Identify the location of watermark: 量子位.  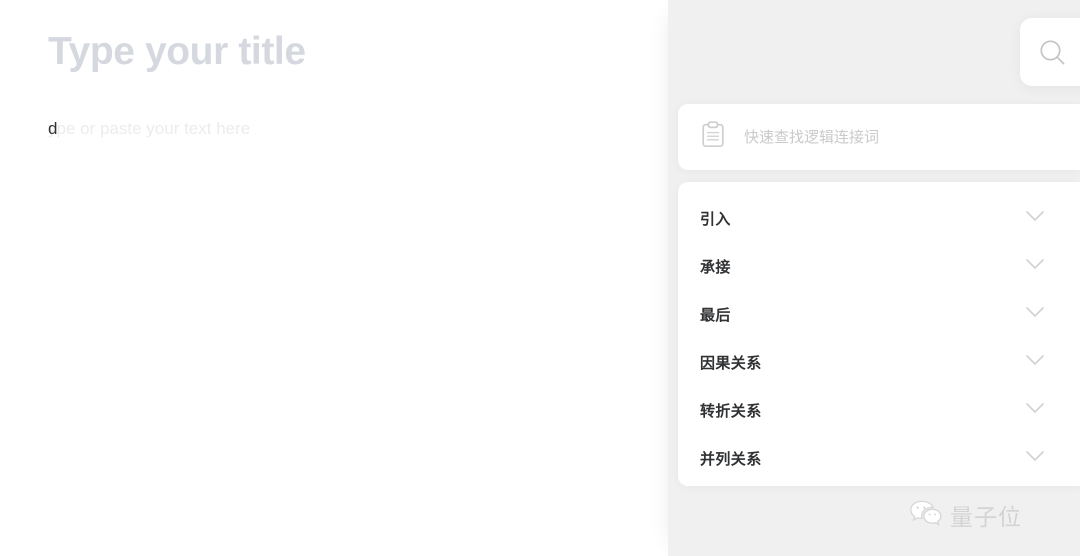
(965, 515).